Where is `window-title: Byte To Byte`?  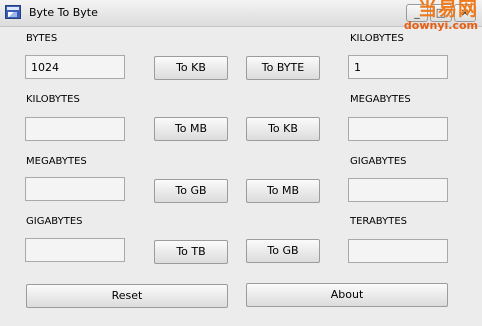
window-title: Byte To Byte is located at coordinates (63, 12).